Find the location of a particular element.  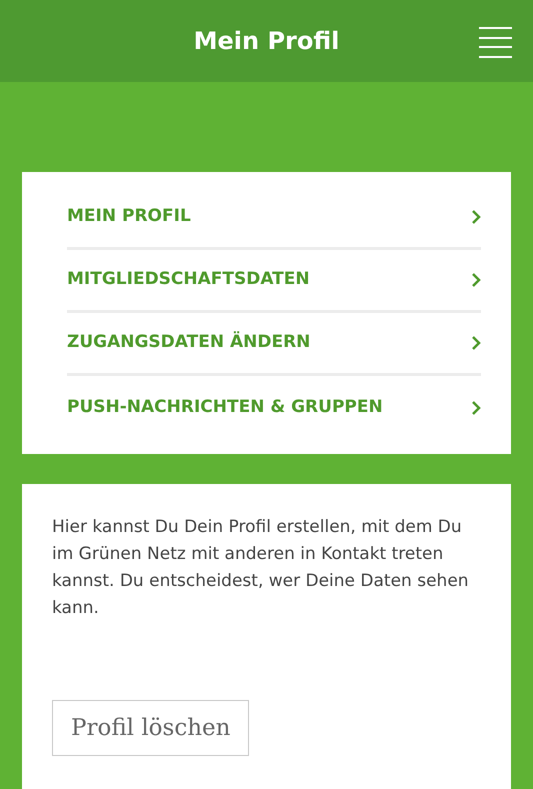

delete-profile-button: Profil löschen is located at coordinates (151, 728).